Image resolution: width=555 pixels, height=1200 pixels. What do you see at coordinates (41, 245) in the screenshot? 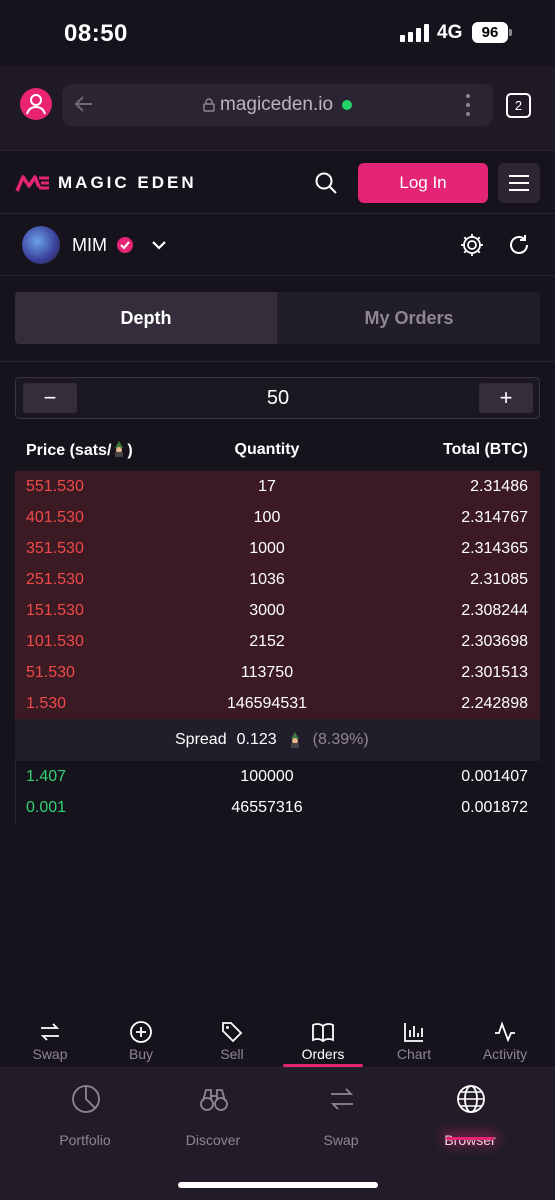
I see `collection-avatar` at bounding box center [41, 245].